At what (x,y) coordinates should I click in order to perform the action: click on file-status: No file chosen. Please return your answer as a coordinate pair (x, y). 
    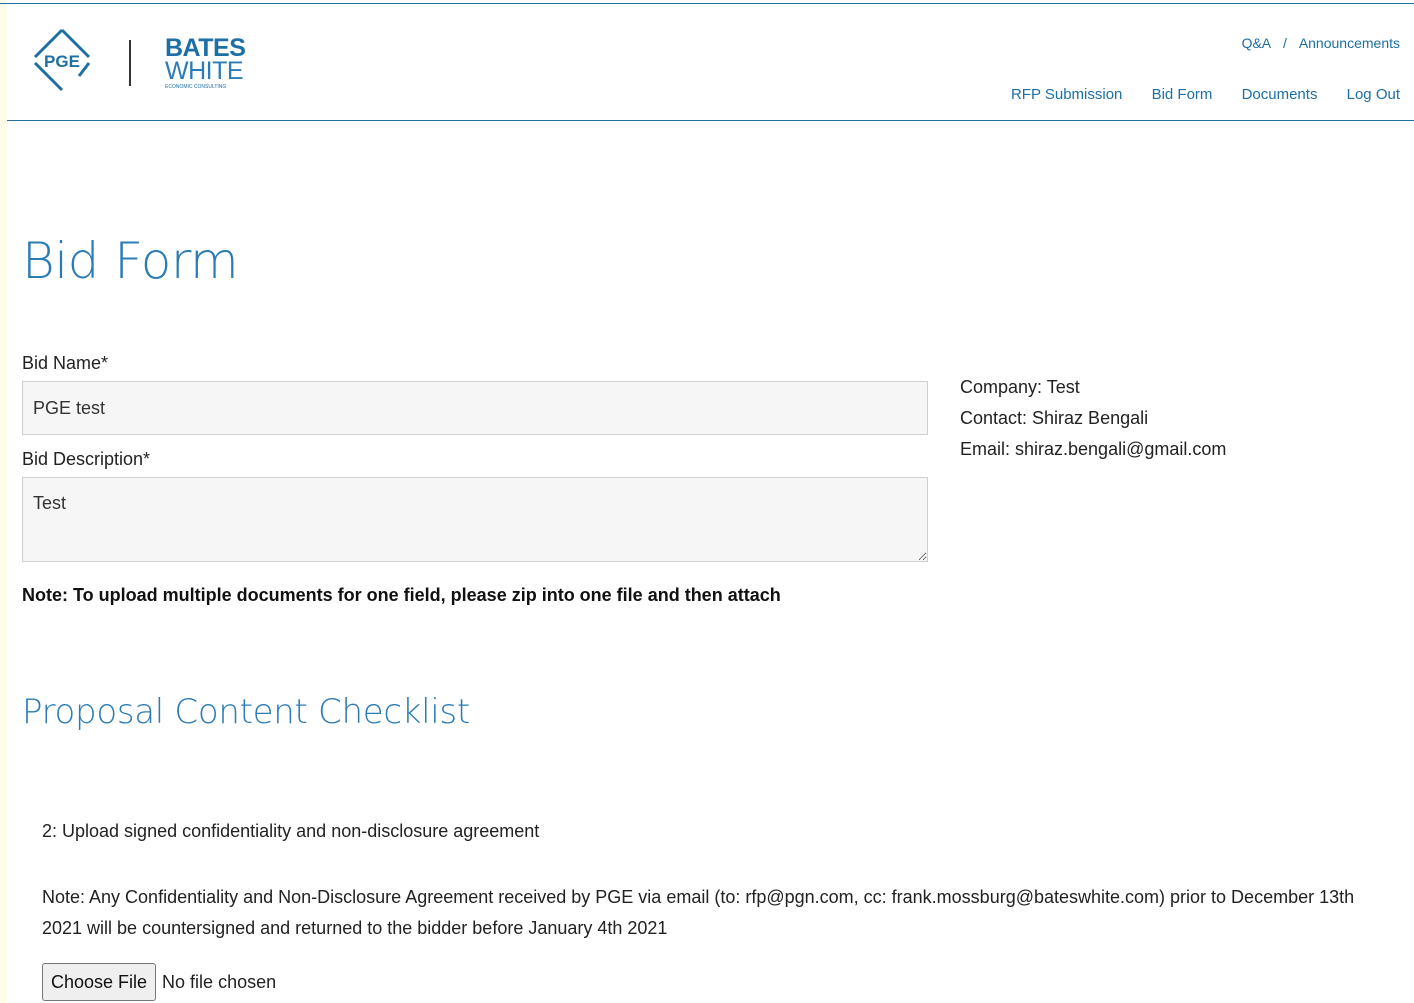
    Looking at the image, I should click on (219, 981).